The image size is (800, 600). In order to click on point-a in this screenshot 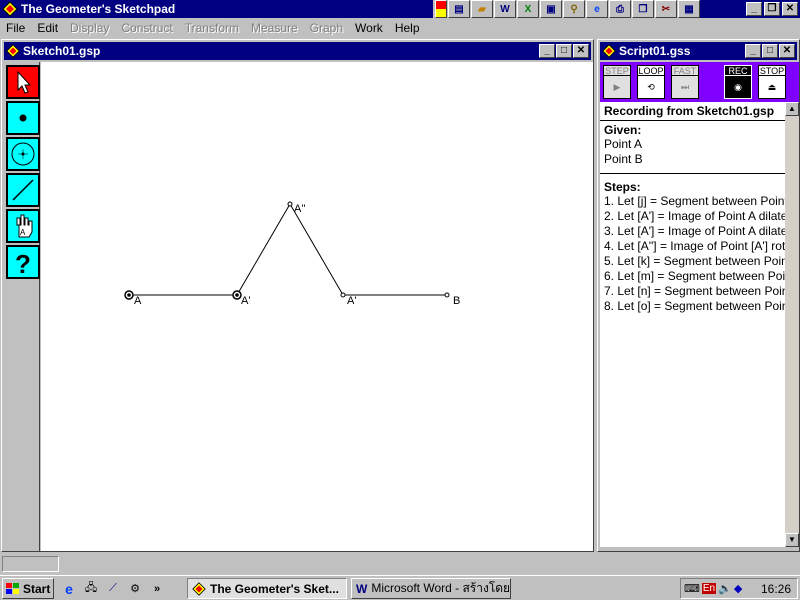, I will do `click(129, 295)`.